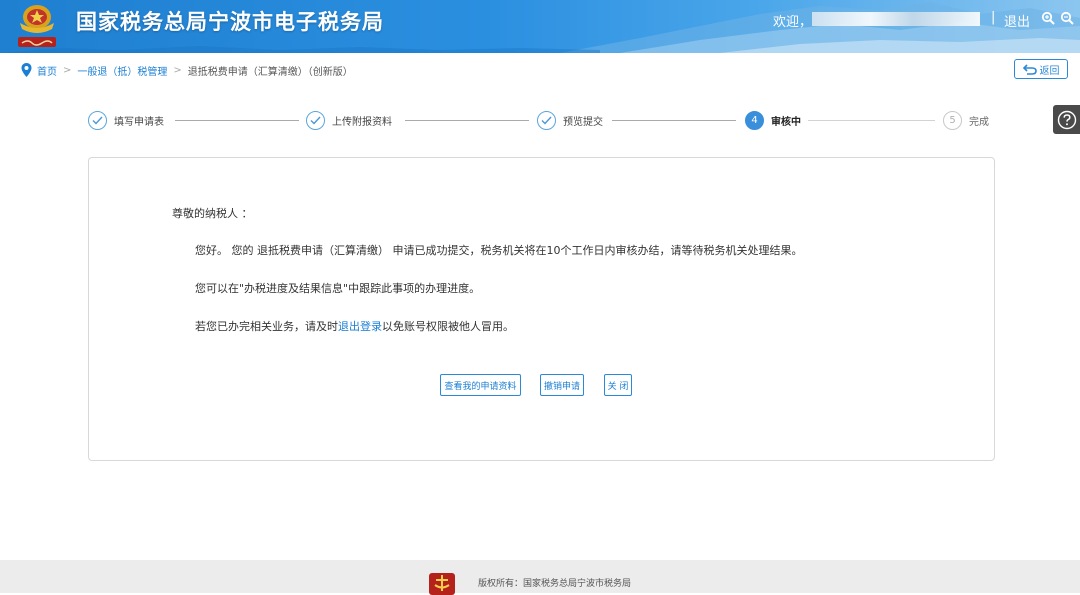  What do you see at coordinates (754, 120) in the screenshot?
I see `step-number-badge: 4` at bounding box center [754, 120].